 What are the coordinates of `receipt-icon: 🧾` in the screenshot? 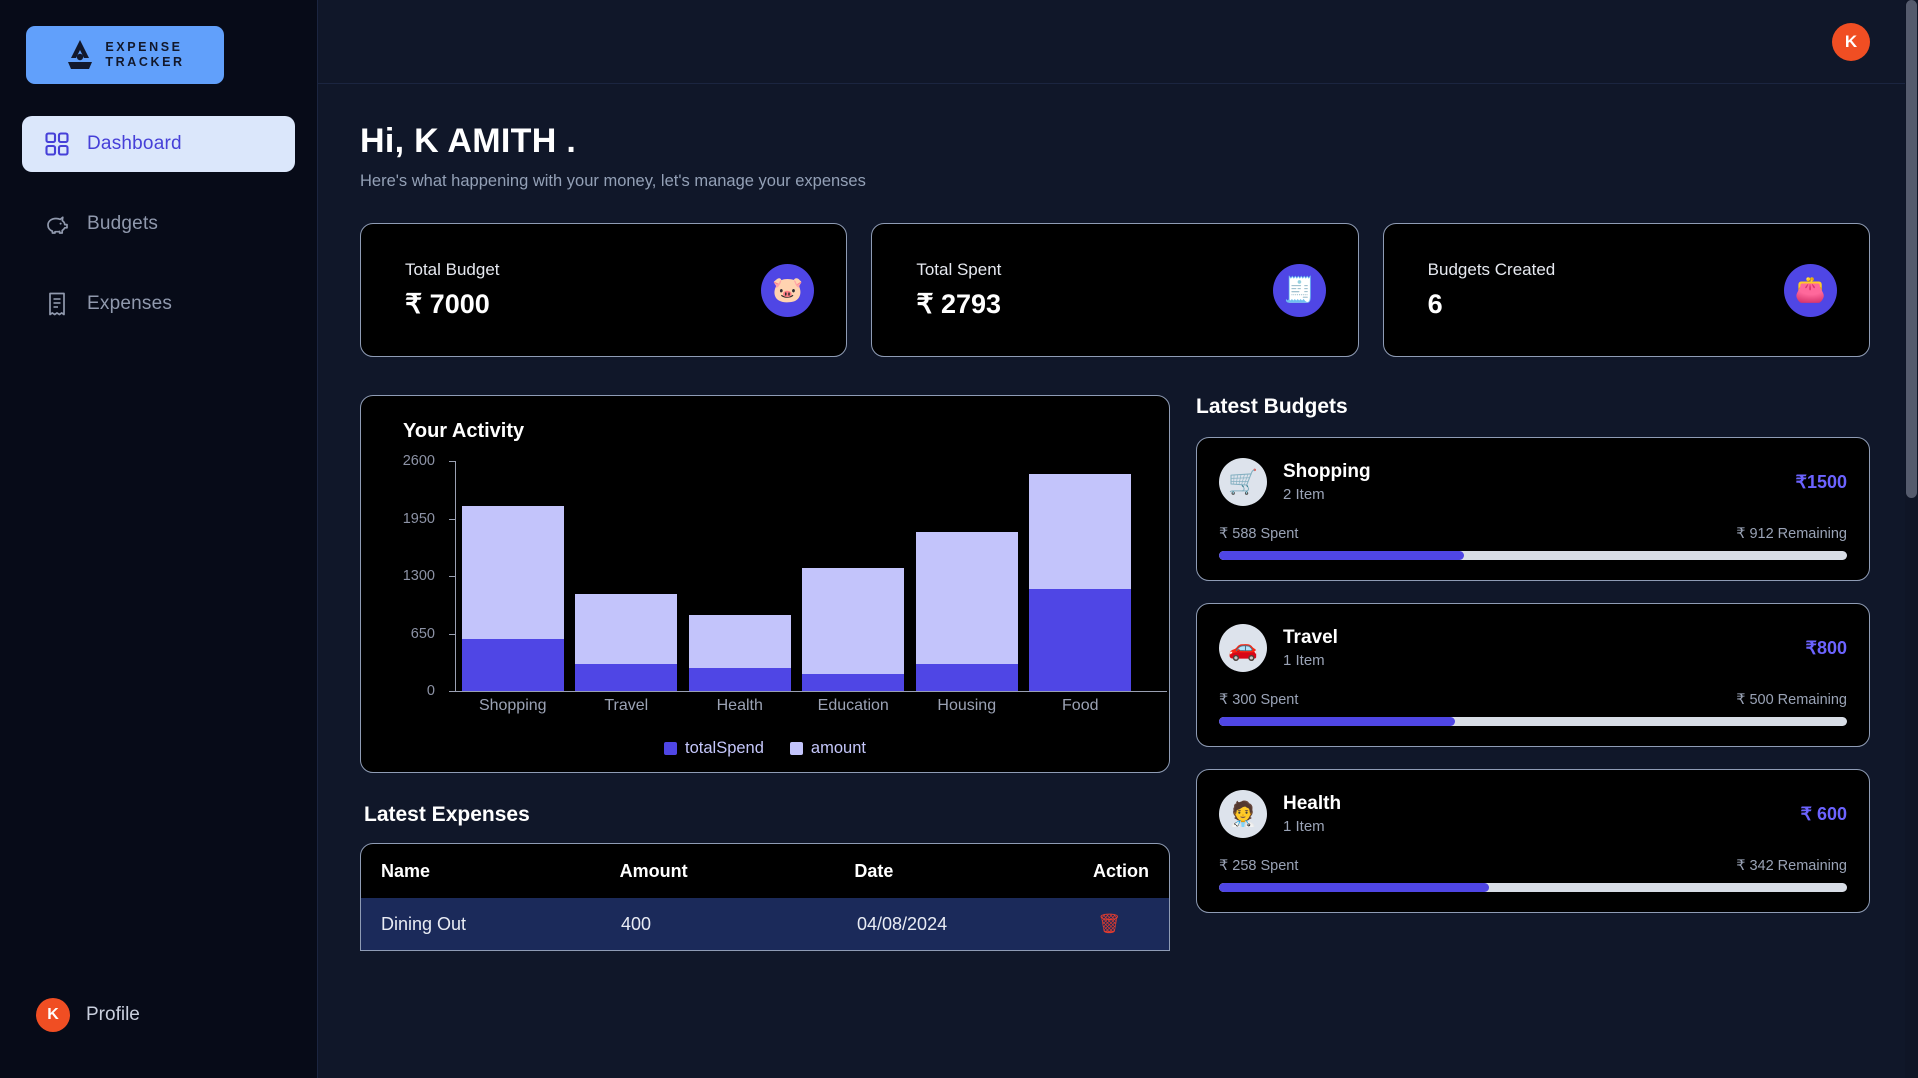 It's located at (1299, 290).